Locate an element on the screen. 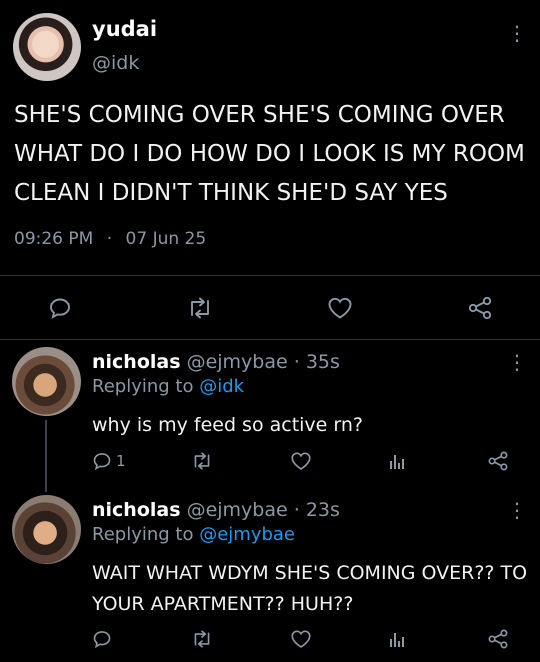 The width and height of the screenshot is (540, 662). replying-to-link: @ejmybae is located at coordinates (247, 534).